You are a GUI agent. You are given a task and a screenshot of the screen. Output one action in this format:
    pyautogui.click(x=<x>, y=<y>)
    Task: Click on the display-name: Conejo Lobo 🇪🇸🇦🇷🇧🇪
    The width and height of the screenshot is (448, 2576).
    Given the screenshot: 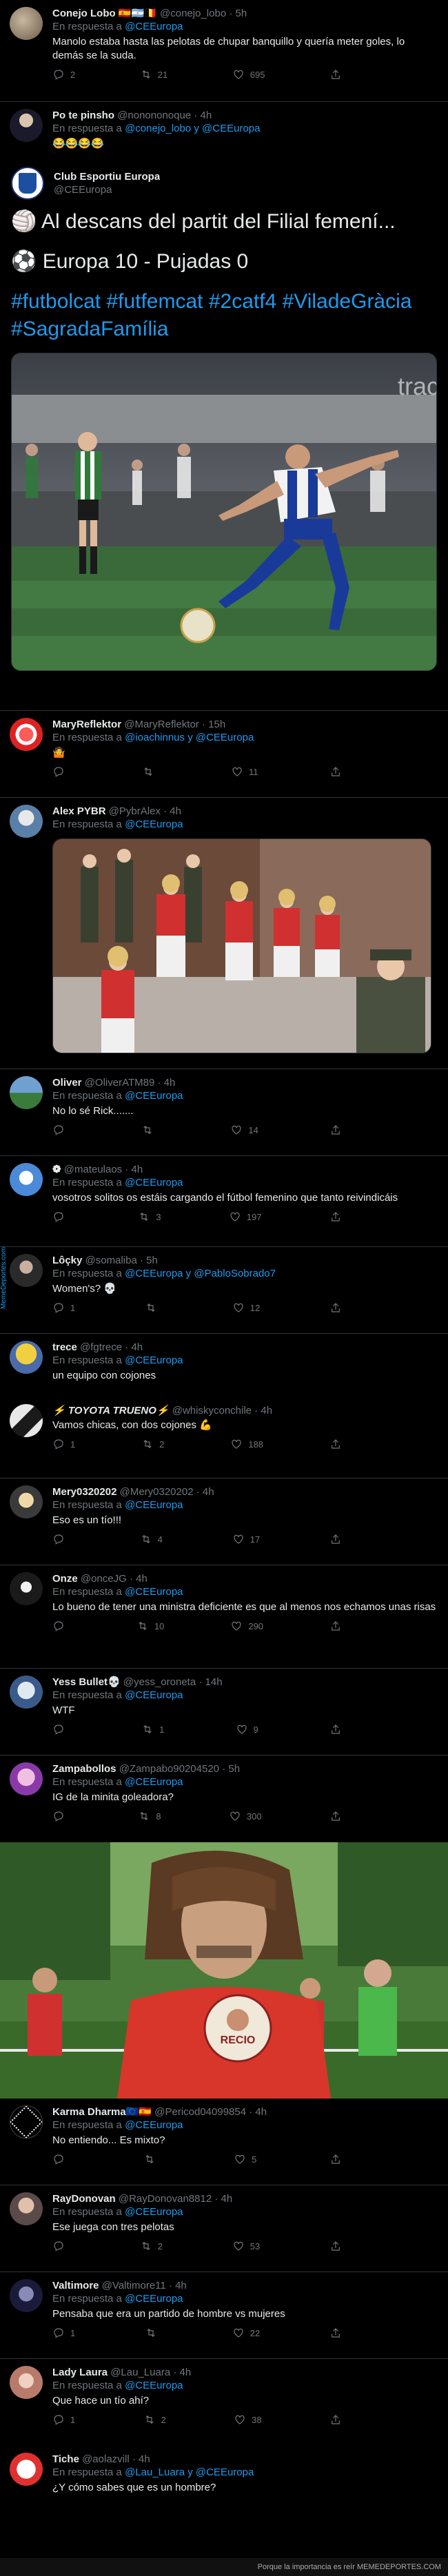 What is the action you would take?
    pyautogui.click(x=104, y=13)
    